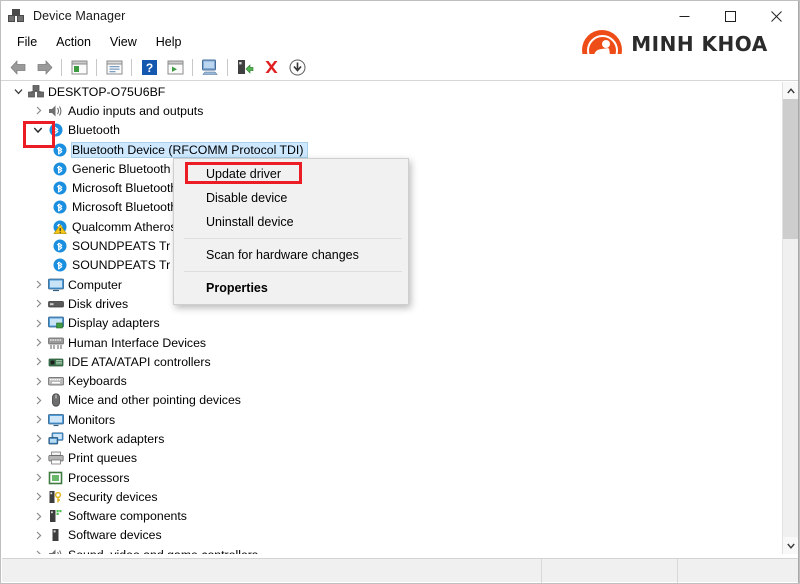 The image size is (800, 584). What do you see at coordinates (791, 90) in the screenshot?
I see `scroll-up-arrow` at bounding box center [791, 90].